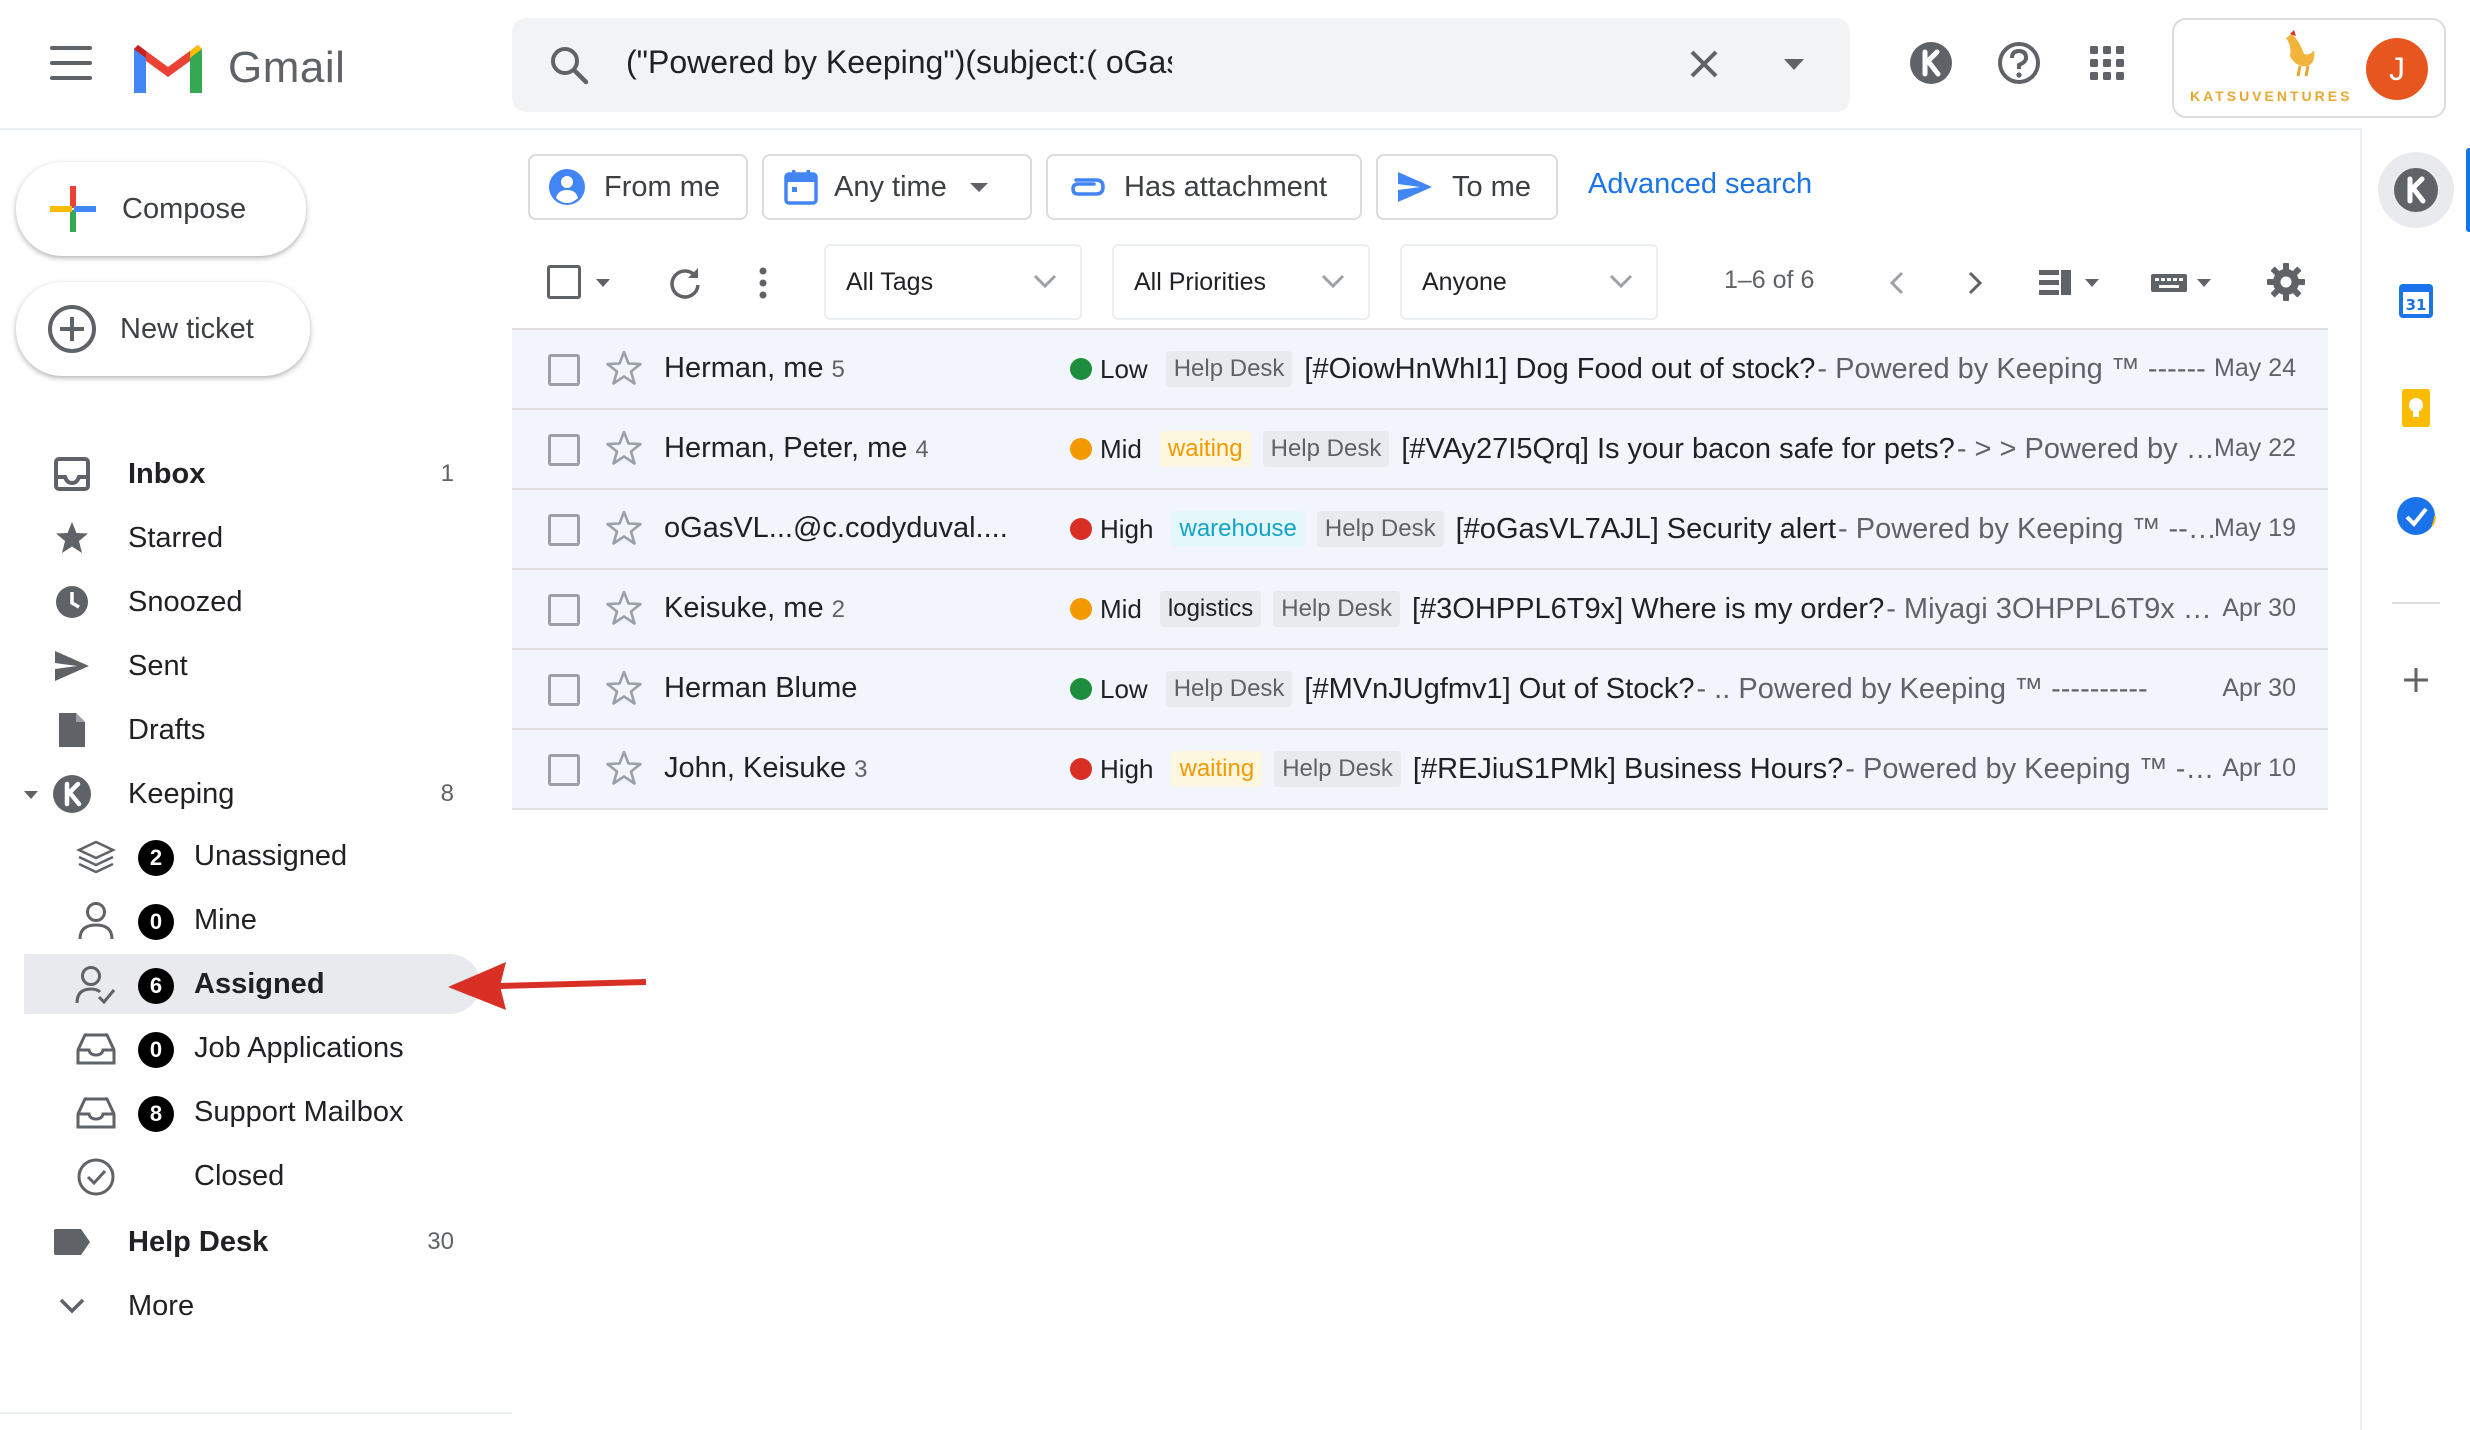 The image size is (2470, 1430). What do you see at coordinates (167, 729) in the screenshot?
I see `sidebar-item-label: Drafts` at bounding box center [167, 729].